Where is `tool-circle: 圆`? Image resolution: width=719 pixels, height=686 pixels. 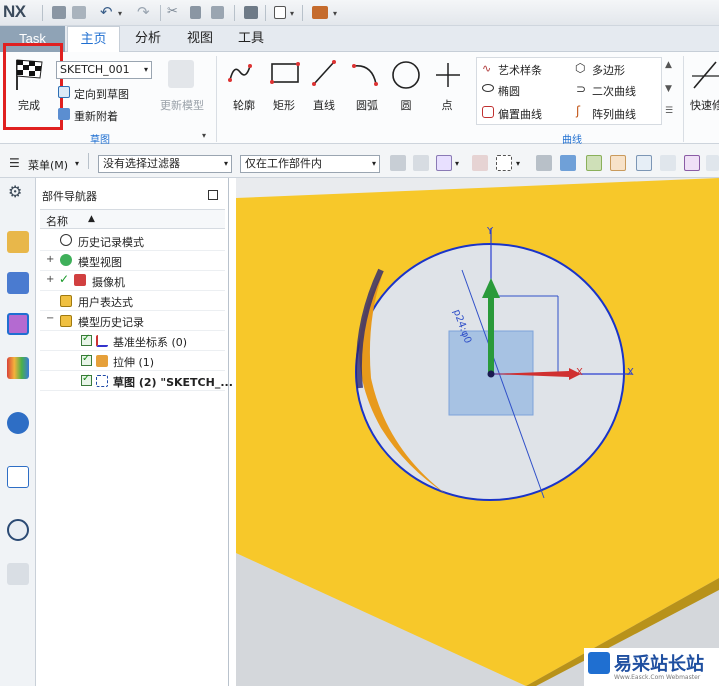
tool-circle: 圆 is located at coordinates (406, 105).